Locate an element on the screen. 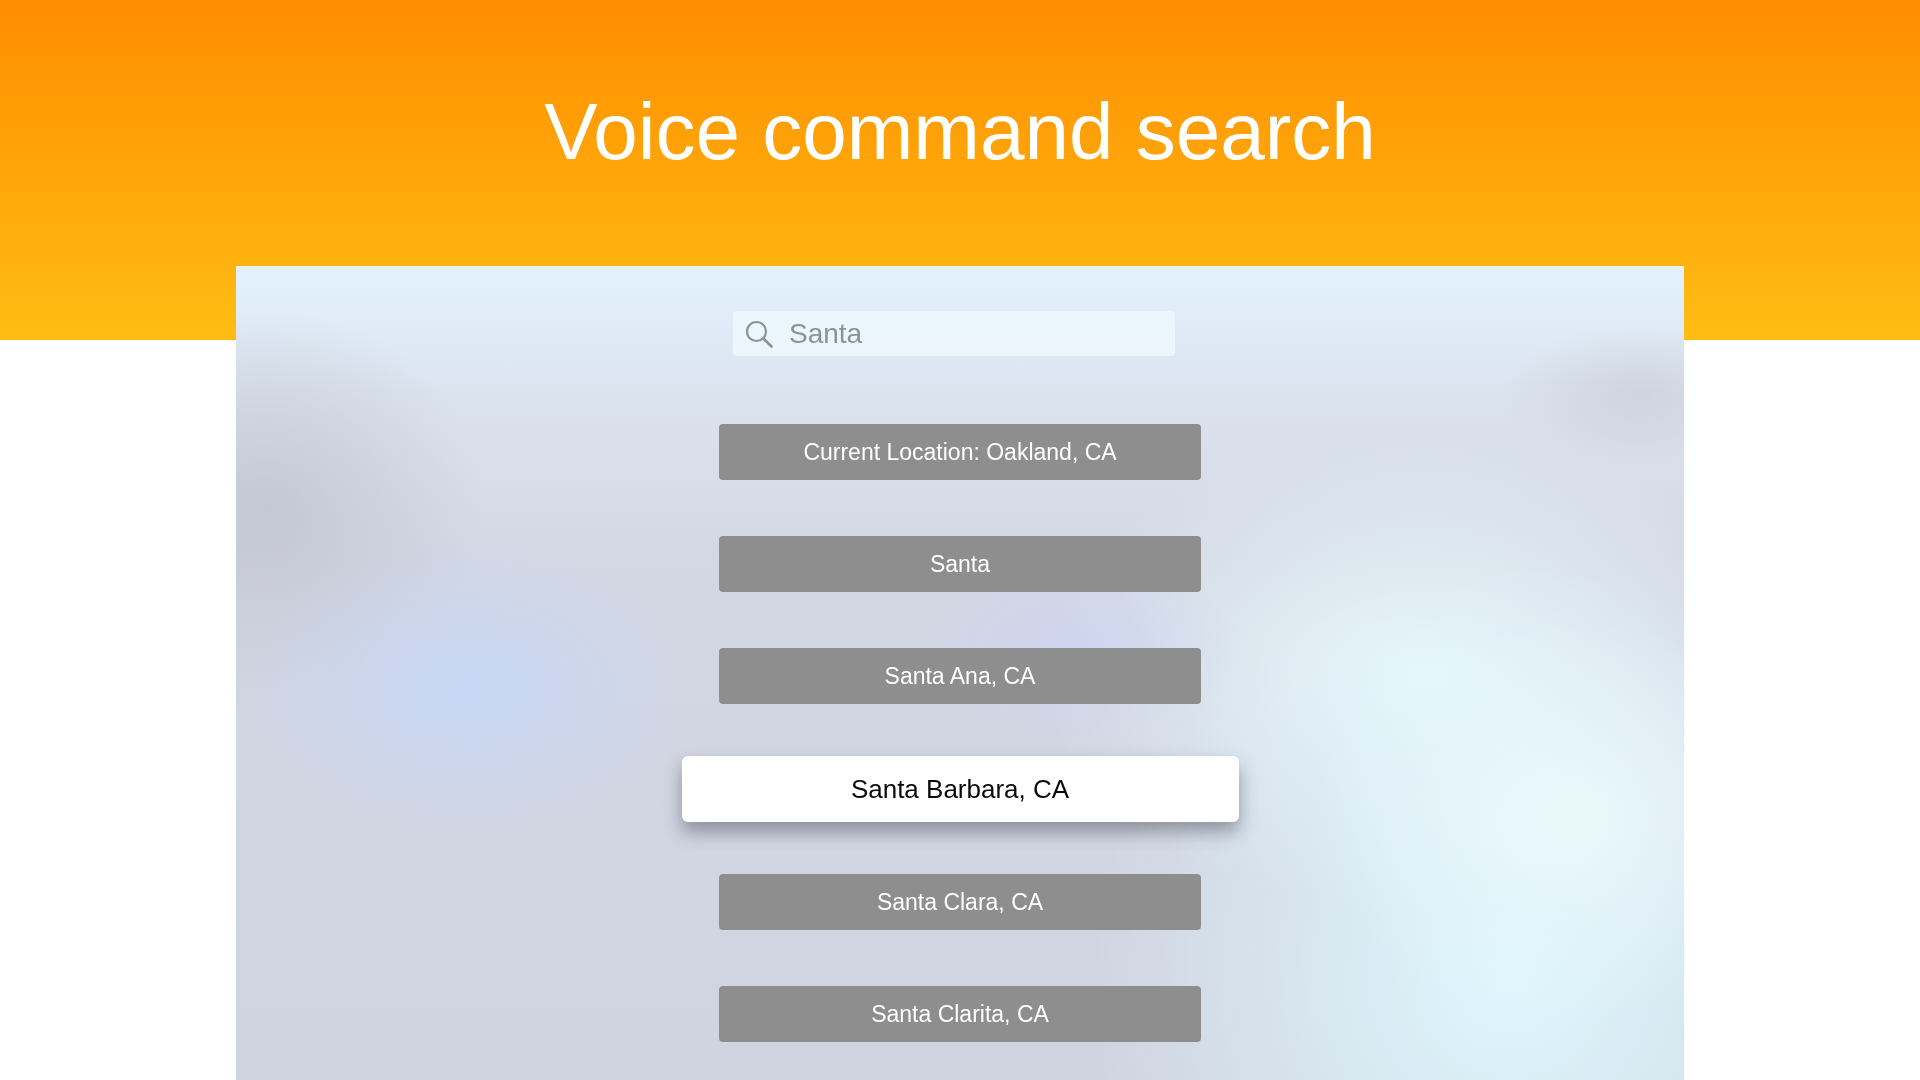 Image resolution: width=1920 pixels, height=1080 pixels. result-button: Santa Clara, CA is located at coordinates (960, 902).